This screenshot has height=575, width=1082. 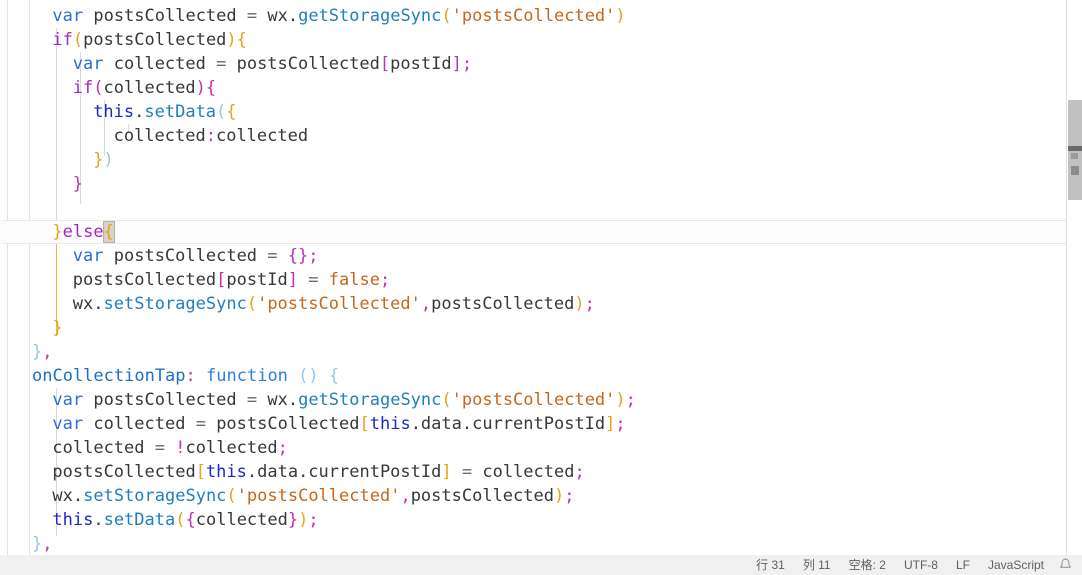 What do you see at coordinates (508, 424) in the screenshot?
I see `code-token: .data.currentPostId` at bounding box center [508, 424].